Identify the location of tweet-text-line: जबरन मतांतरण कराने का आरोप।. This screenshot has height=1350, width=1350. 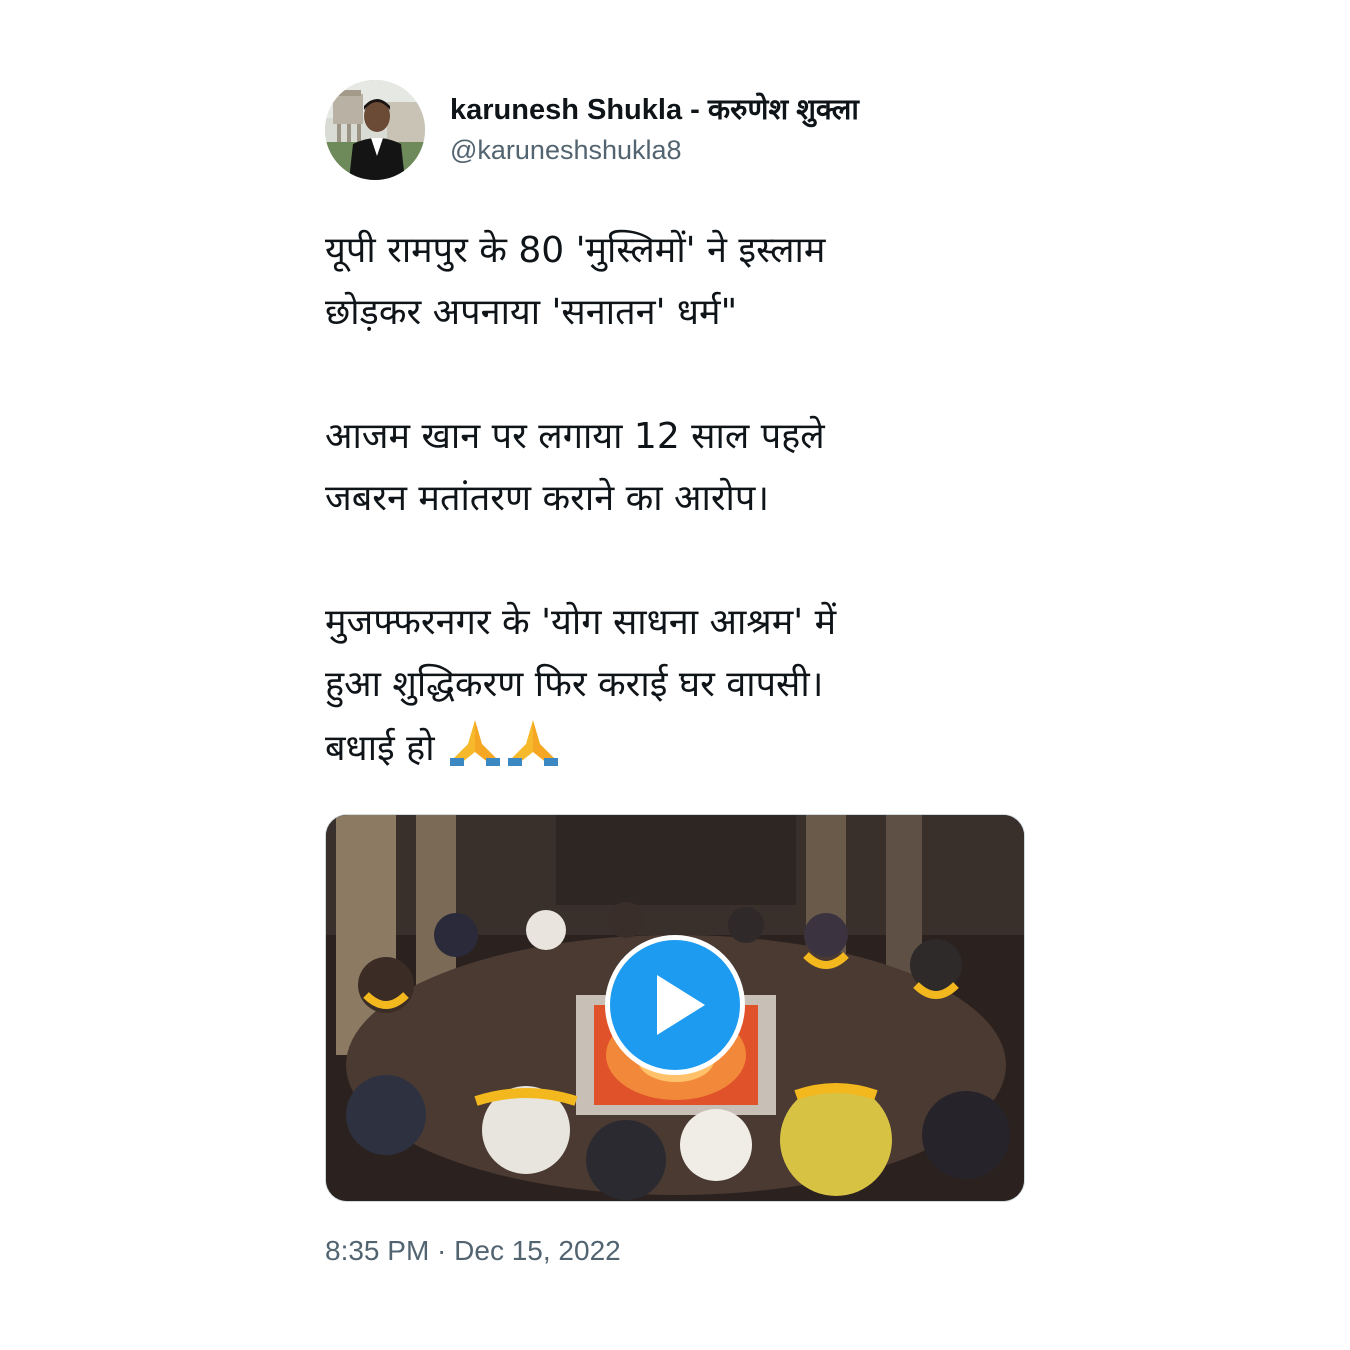
(547, 498).